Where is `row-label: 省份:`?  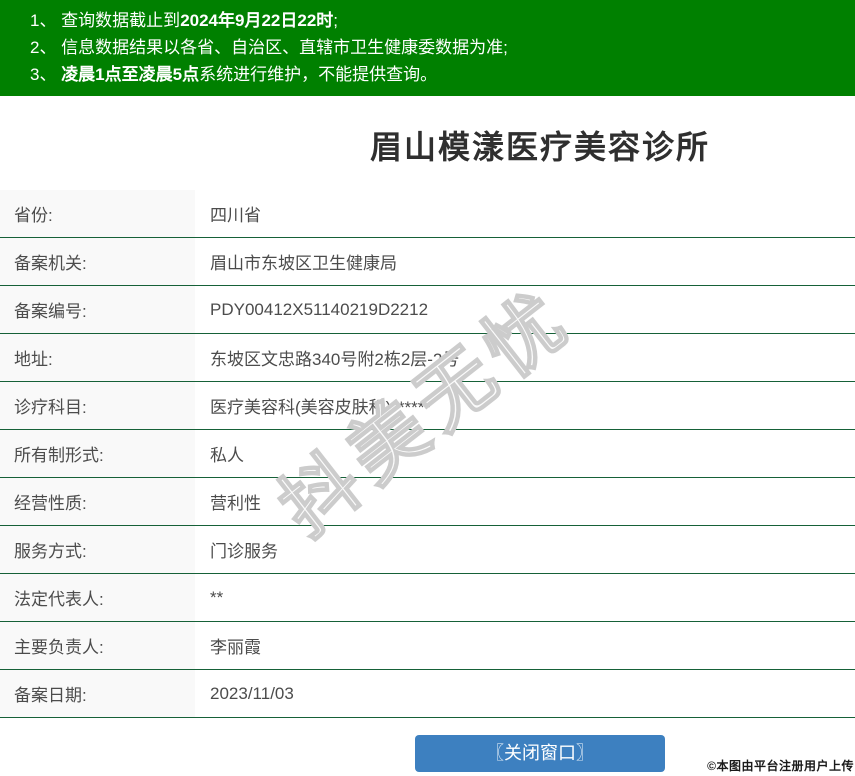
row-label: 省份: is located at coordinates (97, 213).